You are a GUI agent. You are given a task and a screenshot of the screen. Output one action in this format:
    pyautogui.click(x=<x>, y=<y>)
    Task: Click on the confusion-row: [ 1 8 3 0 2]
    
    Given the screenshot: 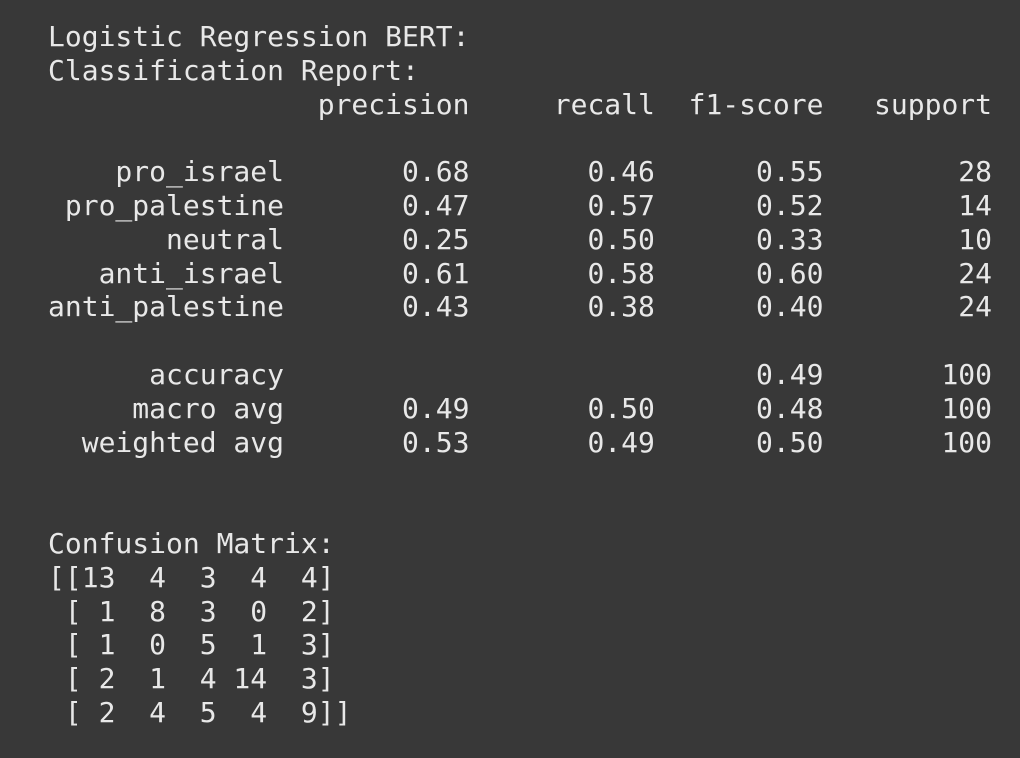 What is the action you would take?
    pyautogui.click(x=191, y=611)
    